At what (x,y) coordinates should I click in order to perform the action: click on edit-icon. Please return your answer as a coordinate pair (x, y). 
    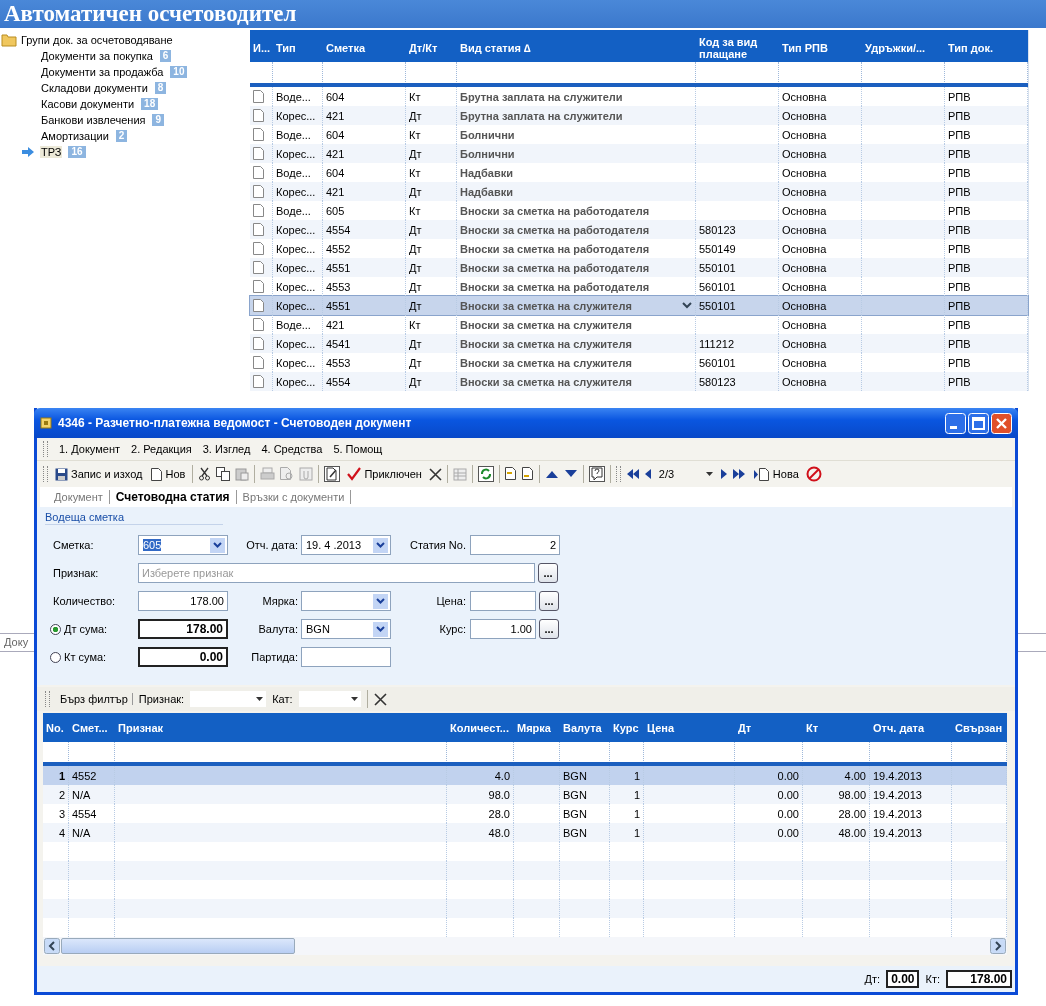
    Looking at the image, I should click on (332, 474).